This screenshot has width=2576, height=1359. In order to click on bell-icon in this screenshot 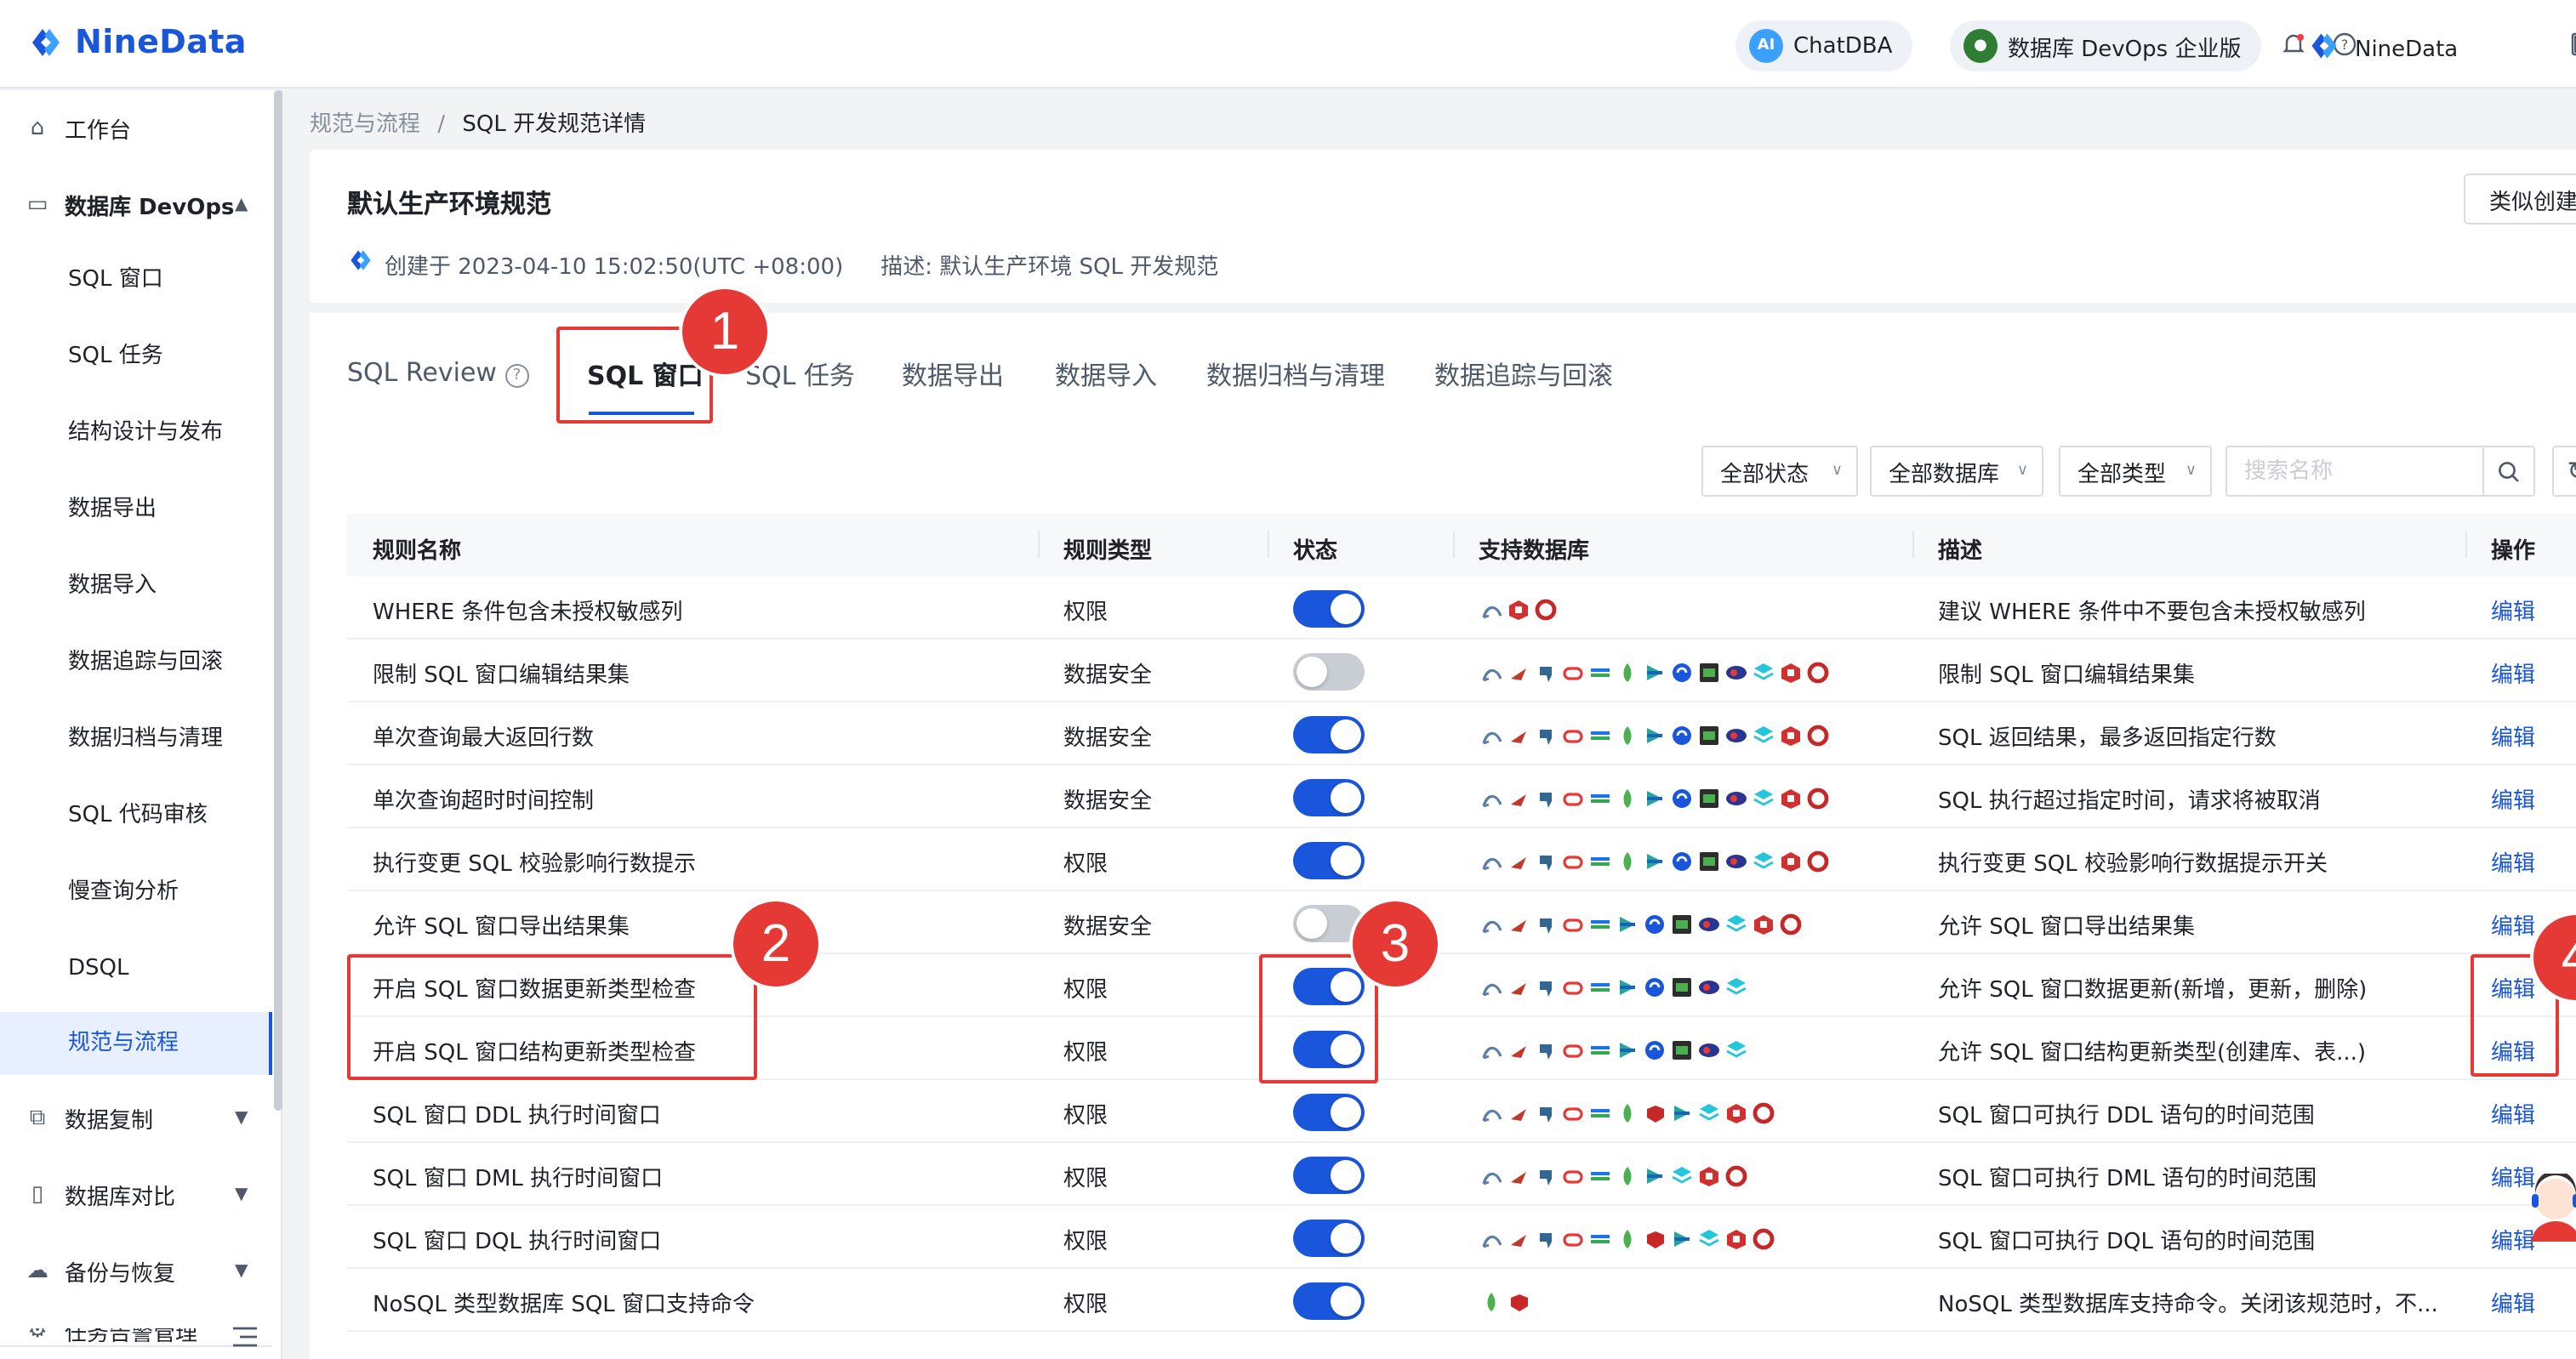, I will do `click(2294, 45)`.